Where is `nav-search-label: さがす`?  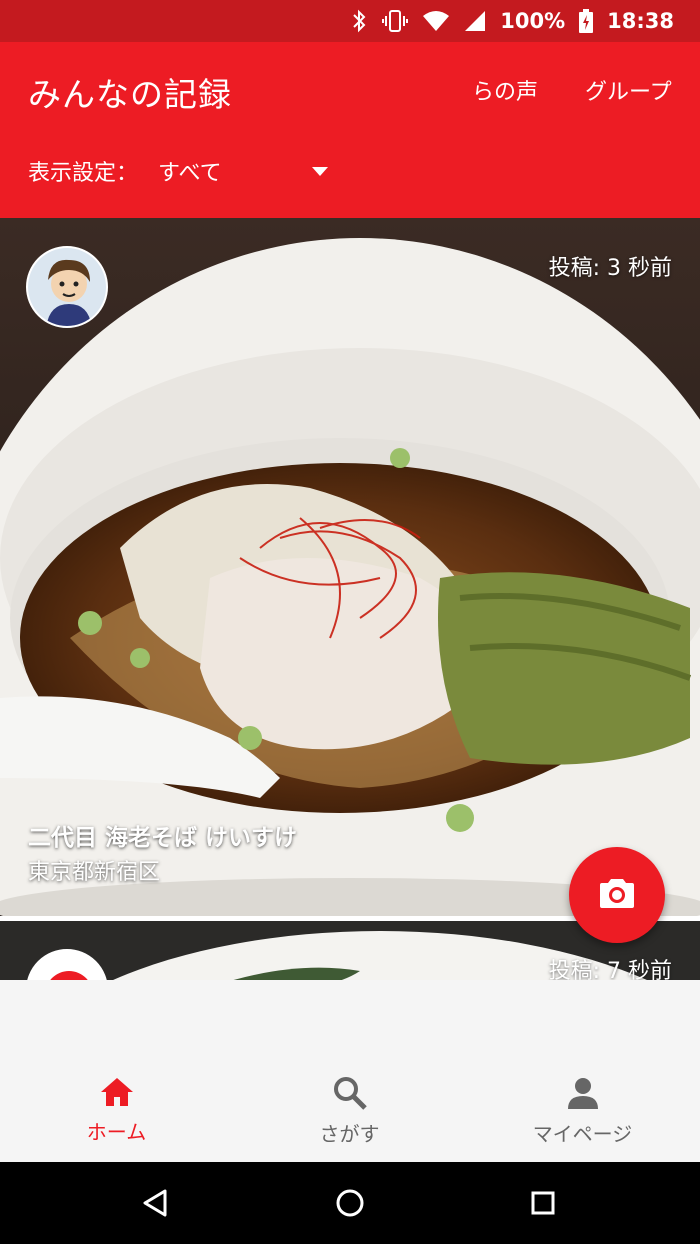
nav-search-label: さがす is located at coordinates (349, 1134).